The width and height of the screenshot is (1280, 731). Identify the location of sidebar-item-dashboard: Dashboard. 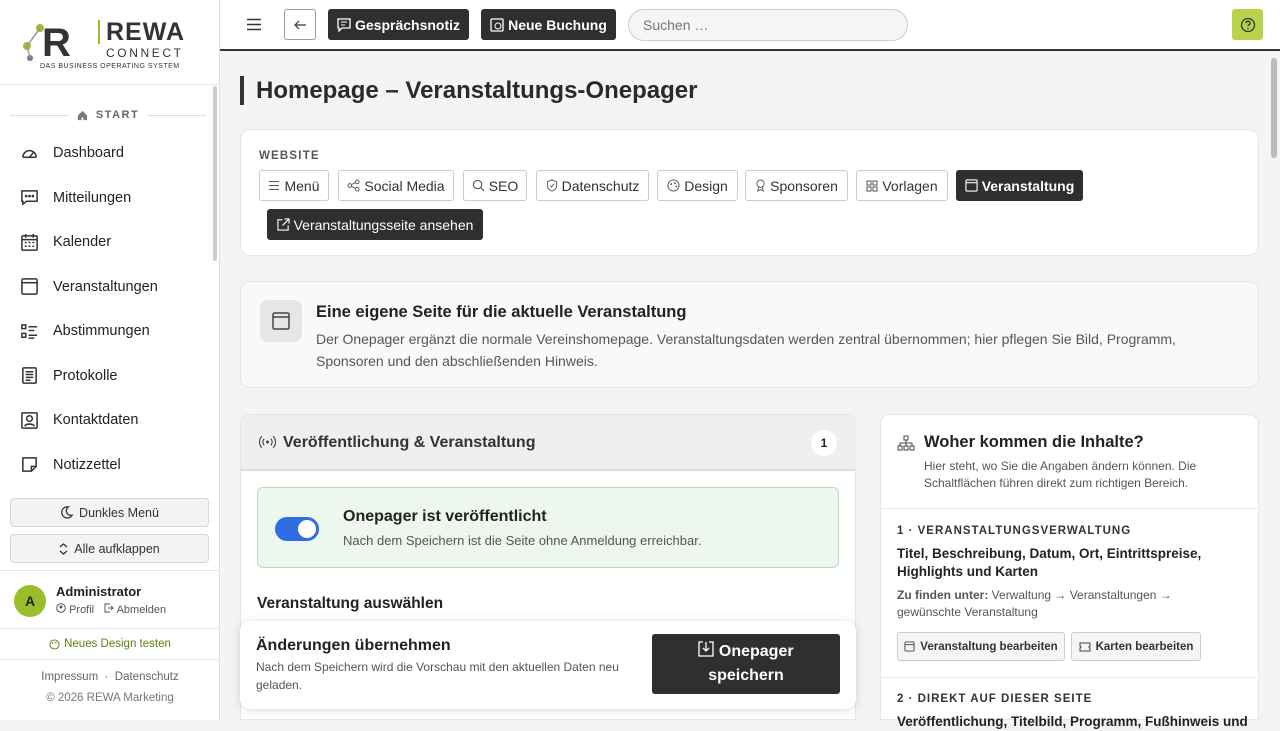
(110, 153).